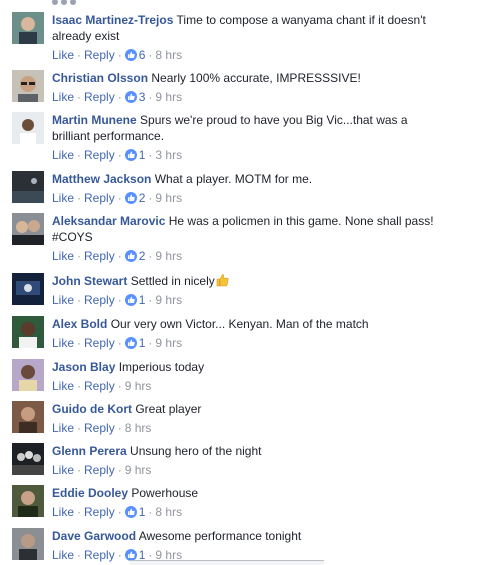  What do you see at coordinates (101, 179) in the screenshot?
I see `commenter-name: Matthew Jackson` at bounding box center [101, 179].